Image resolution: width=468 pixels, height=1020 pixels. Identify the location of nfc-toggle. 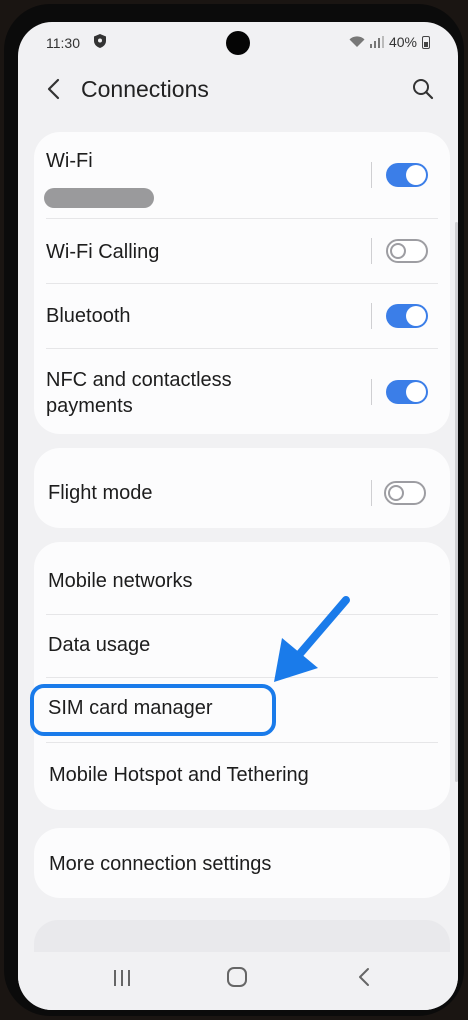
(407, 392).